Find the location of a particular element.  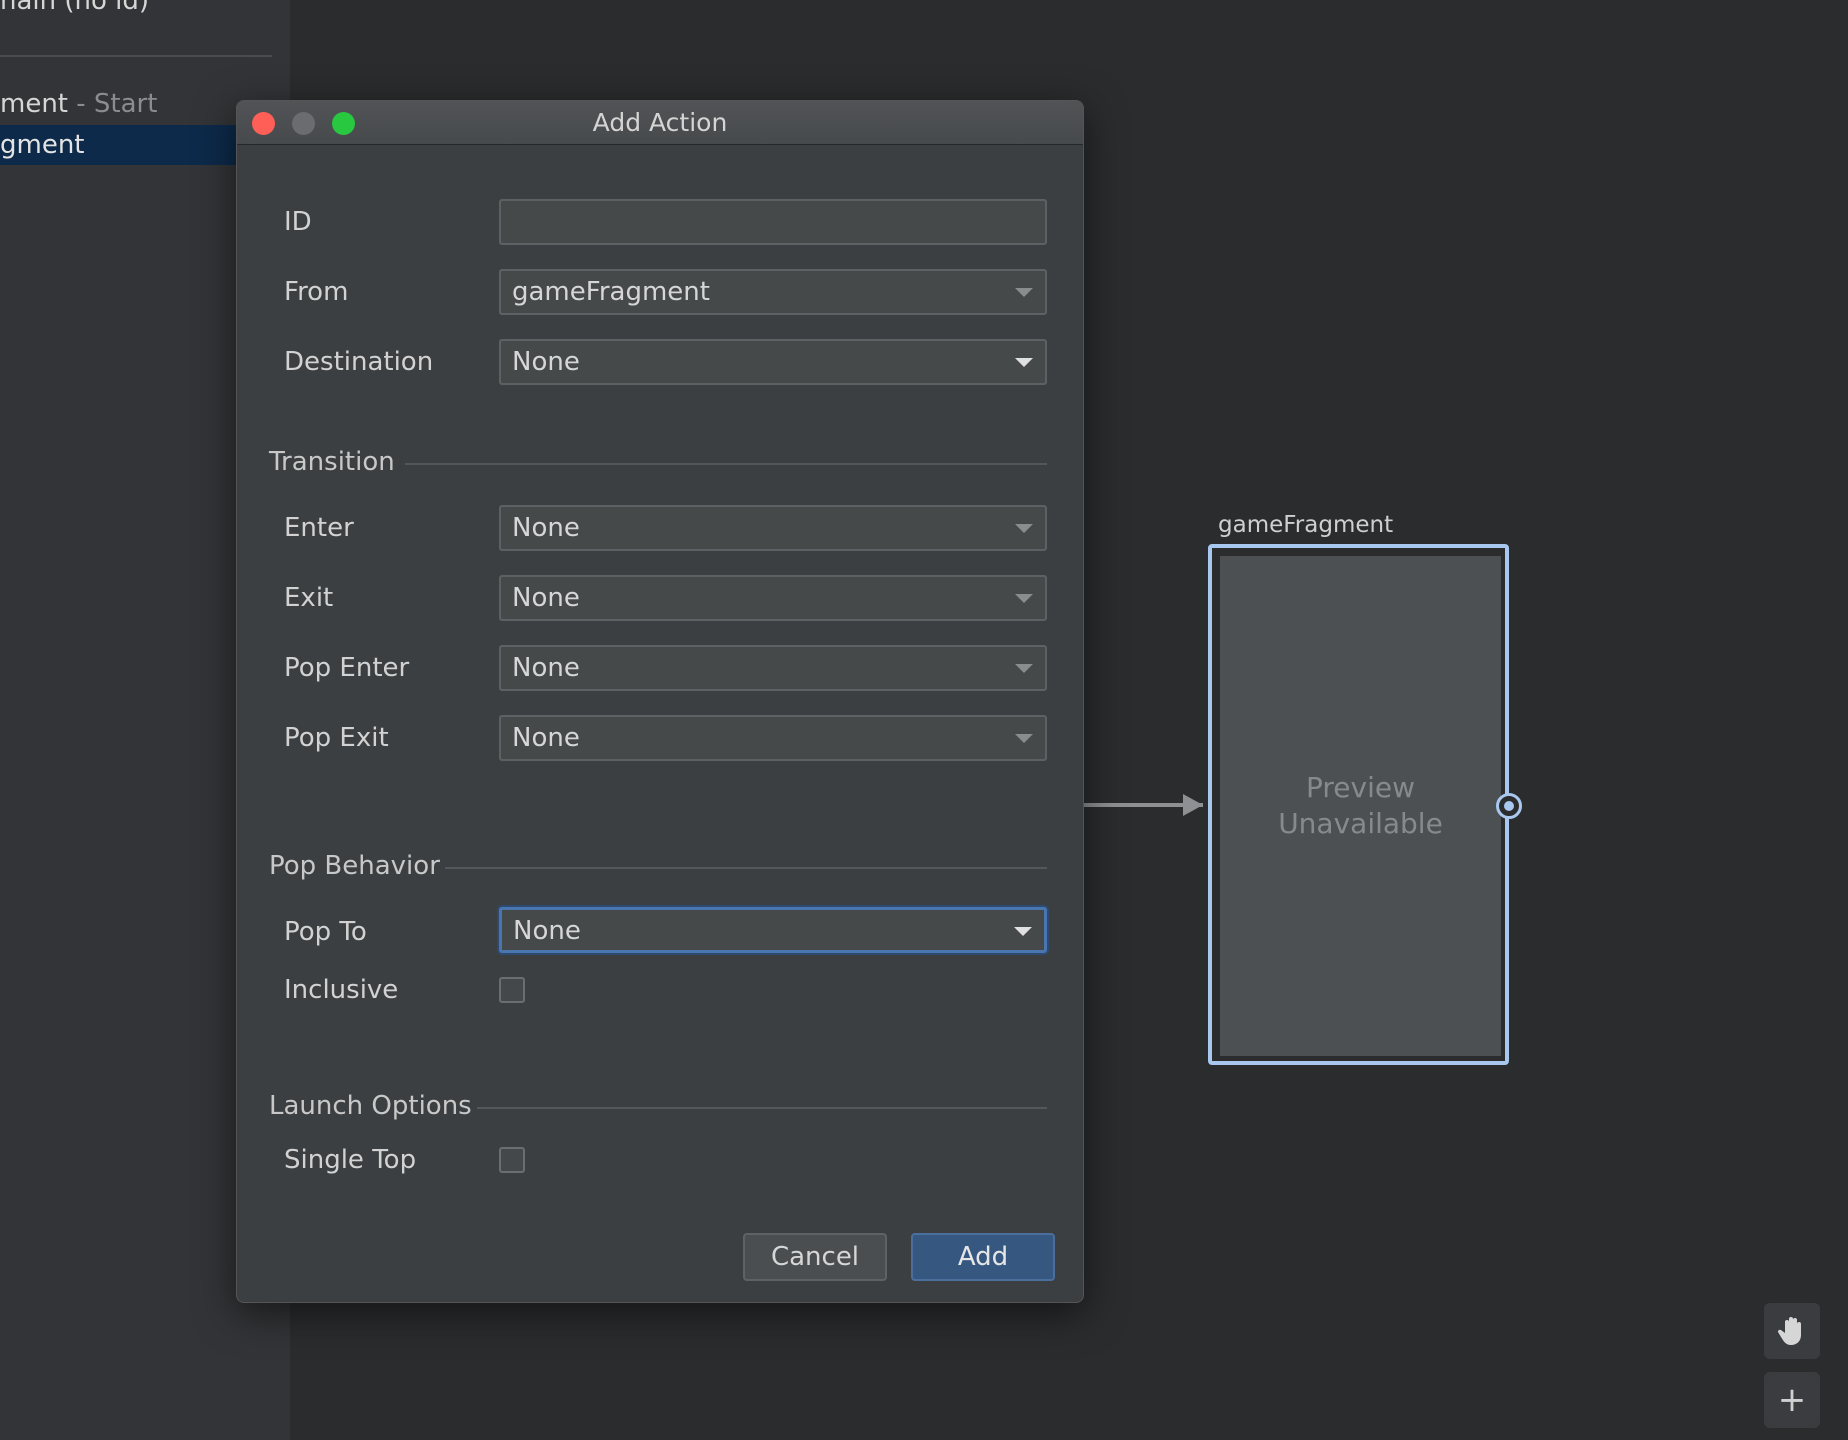

destination-select-value: None is located at coordinates (546, 362).